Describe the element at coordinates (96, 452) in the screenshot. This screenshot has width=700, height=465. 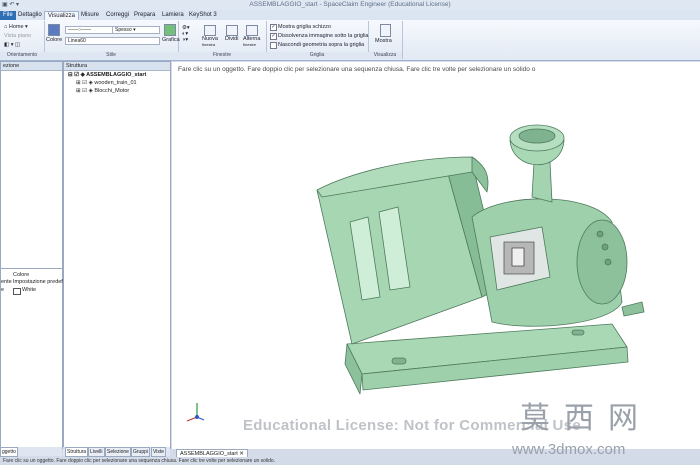
I see `tab-livelli: Livelli` at that location.